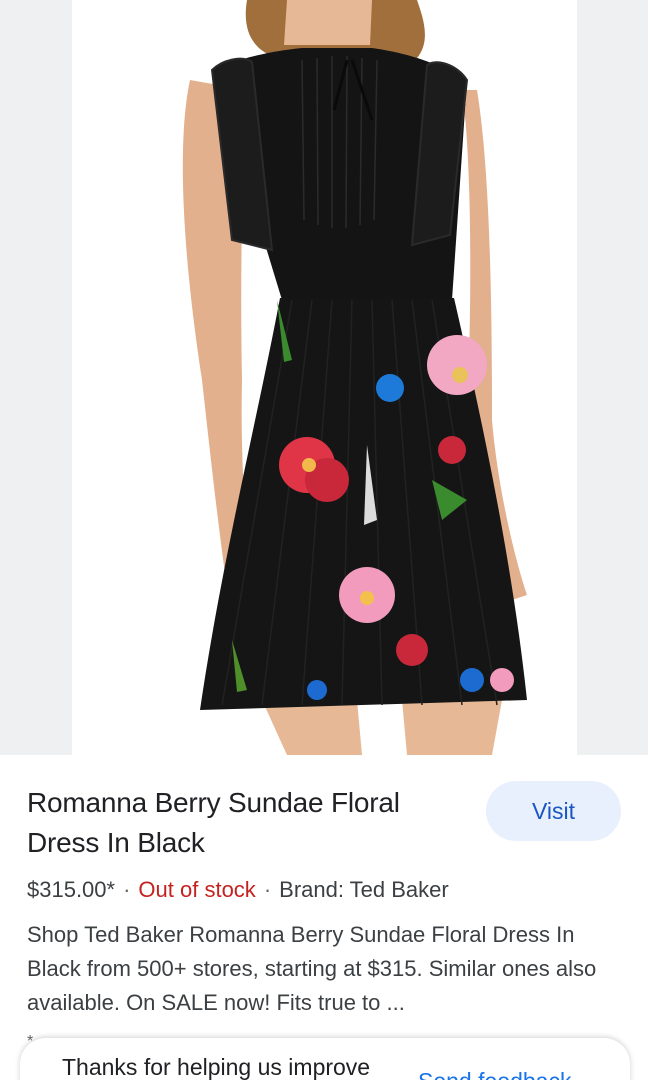  I want to click on price: $315.00*, so click(71, 889).